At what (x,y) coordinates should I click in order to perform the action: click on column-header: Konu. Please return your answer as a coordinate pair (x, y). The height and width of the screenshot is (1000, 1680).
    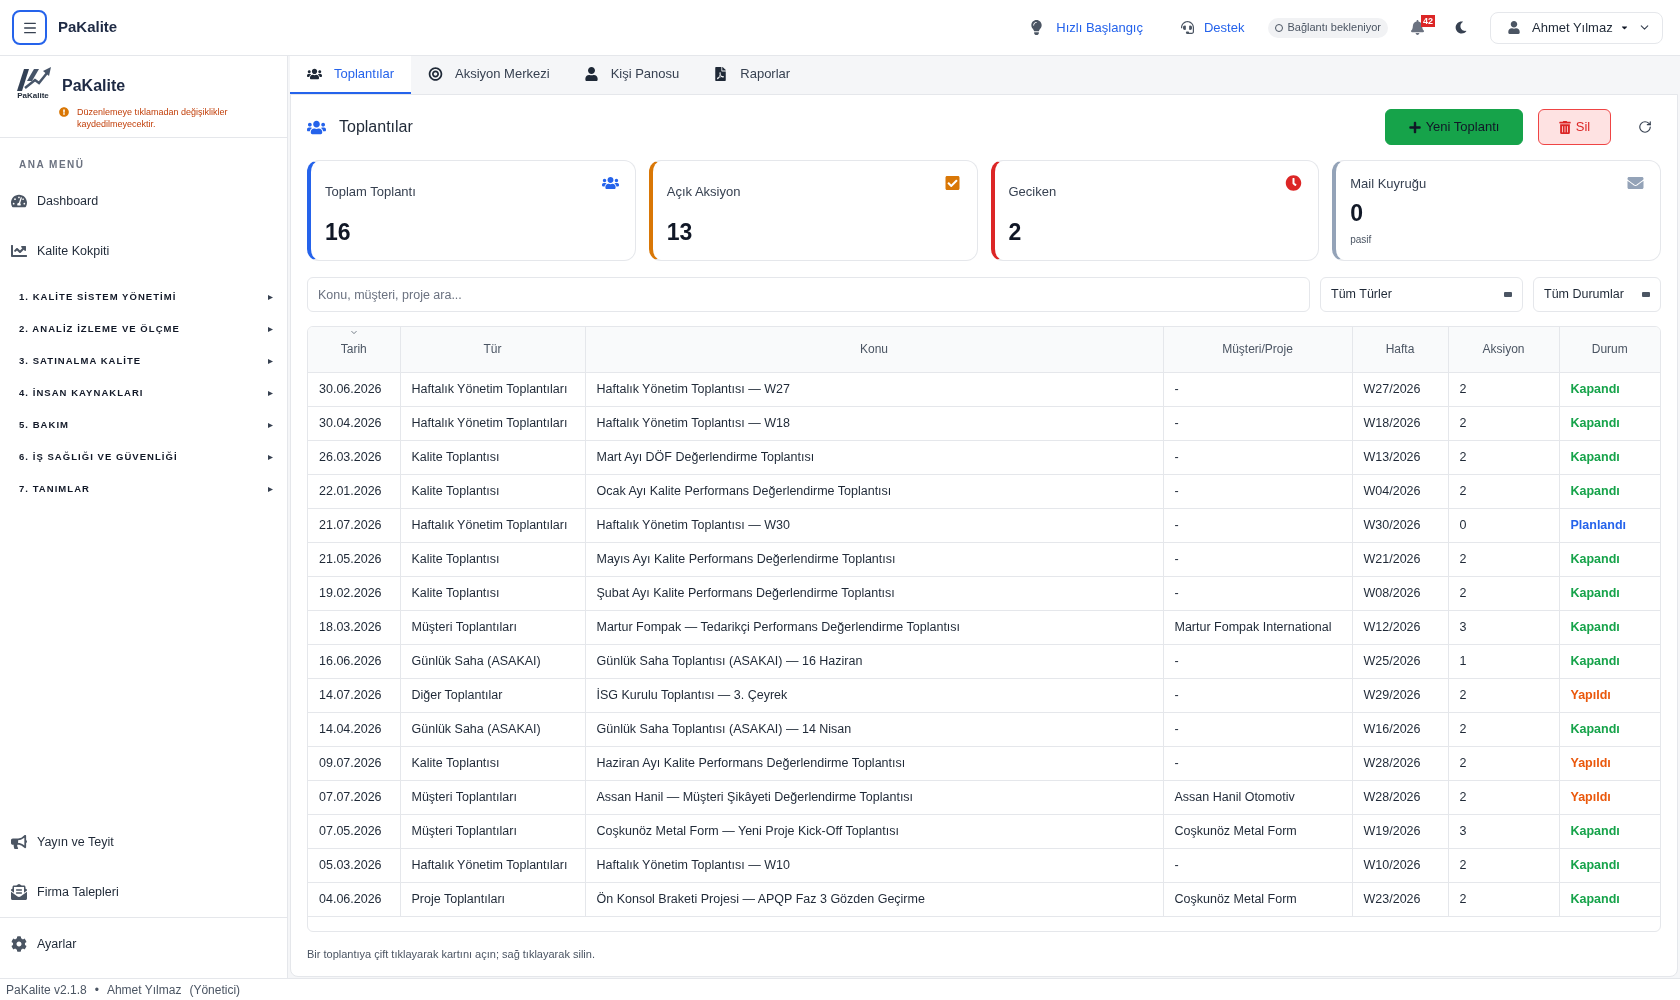
    Looking at the image, I should click on (874, 349).